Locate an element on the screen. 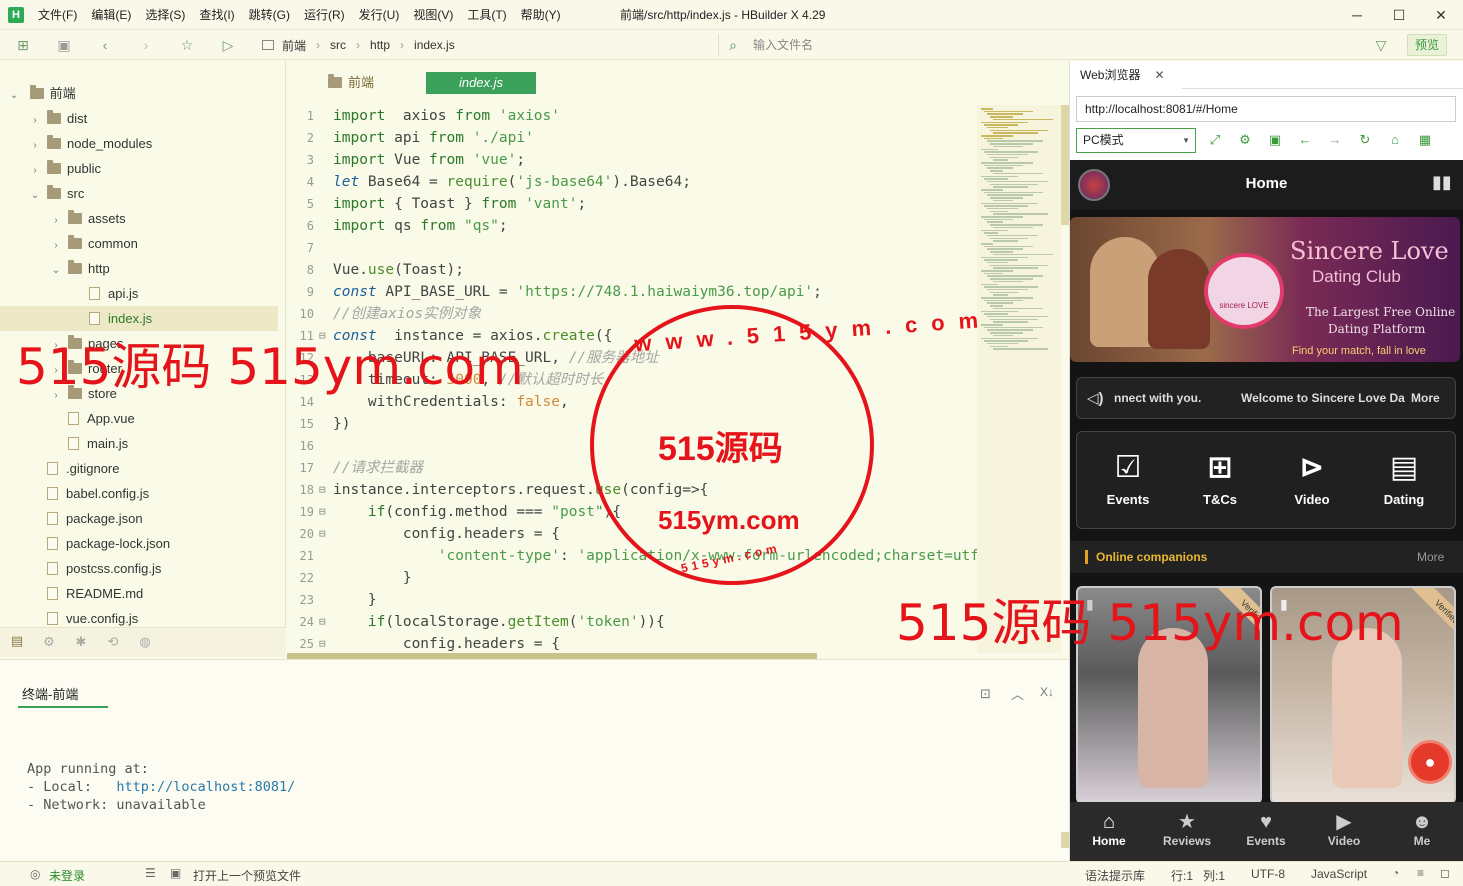 This screenshot has width=1463, height=886. feature-dating: ▤ Dating is located at coordinates (1404, 478).